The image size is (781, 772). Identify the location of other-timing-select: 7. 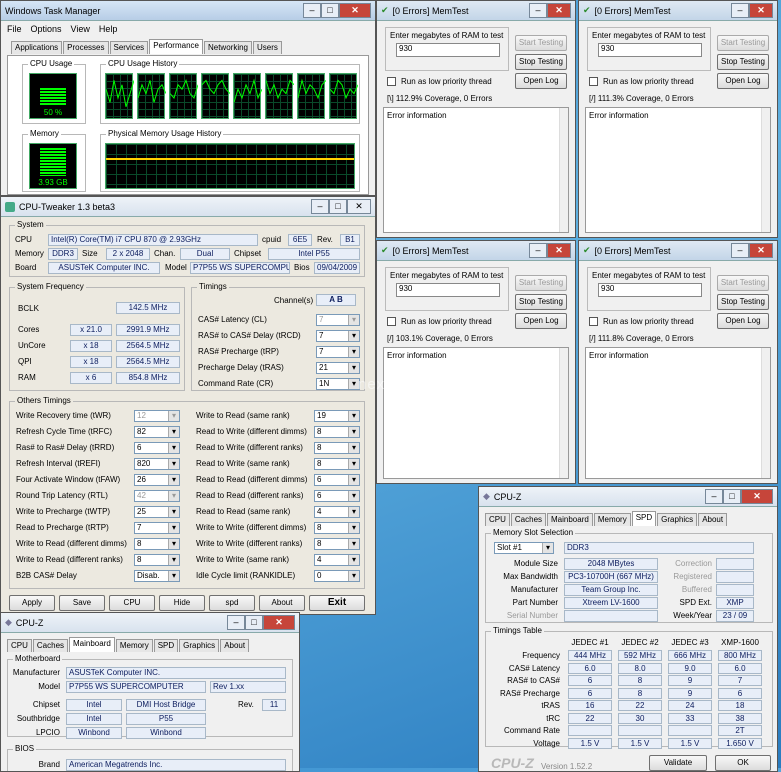
(157, 528).